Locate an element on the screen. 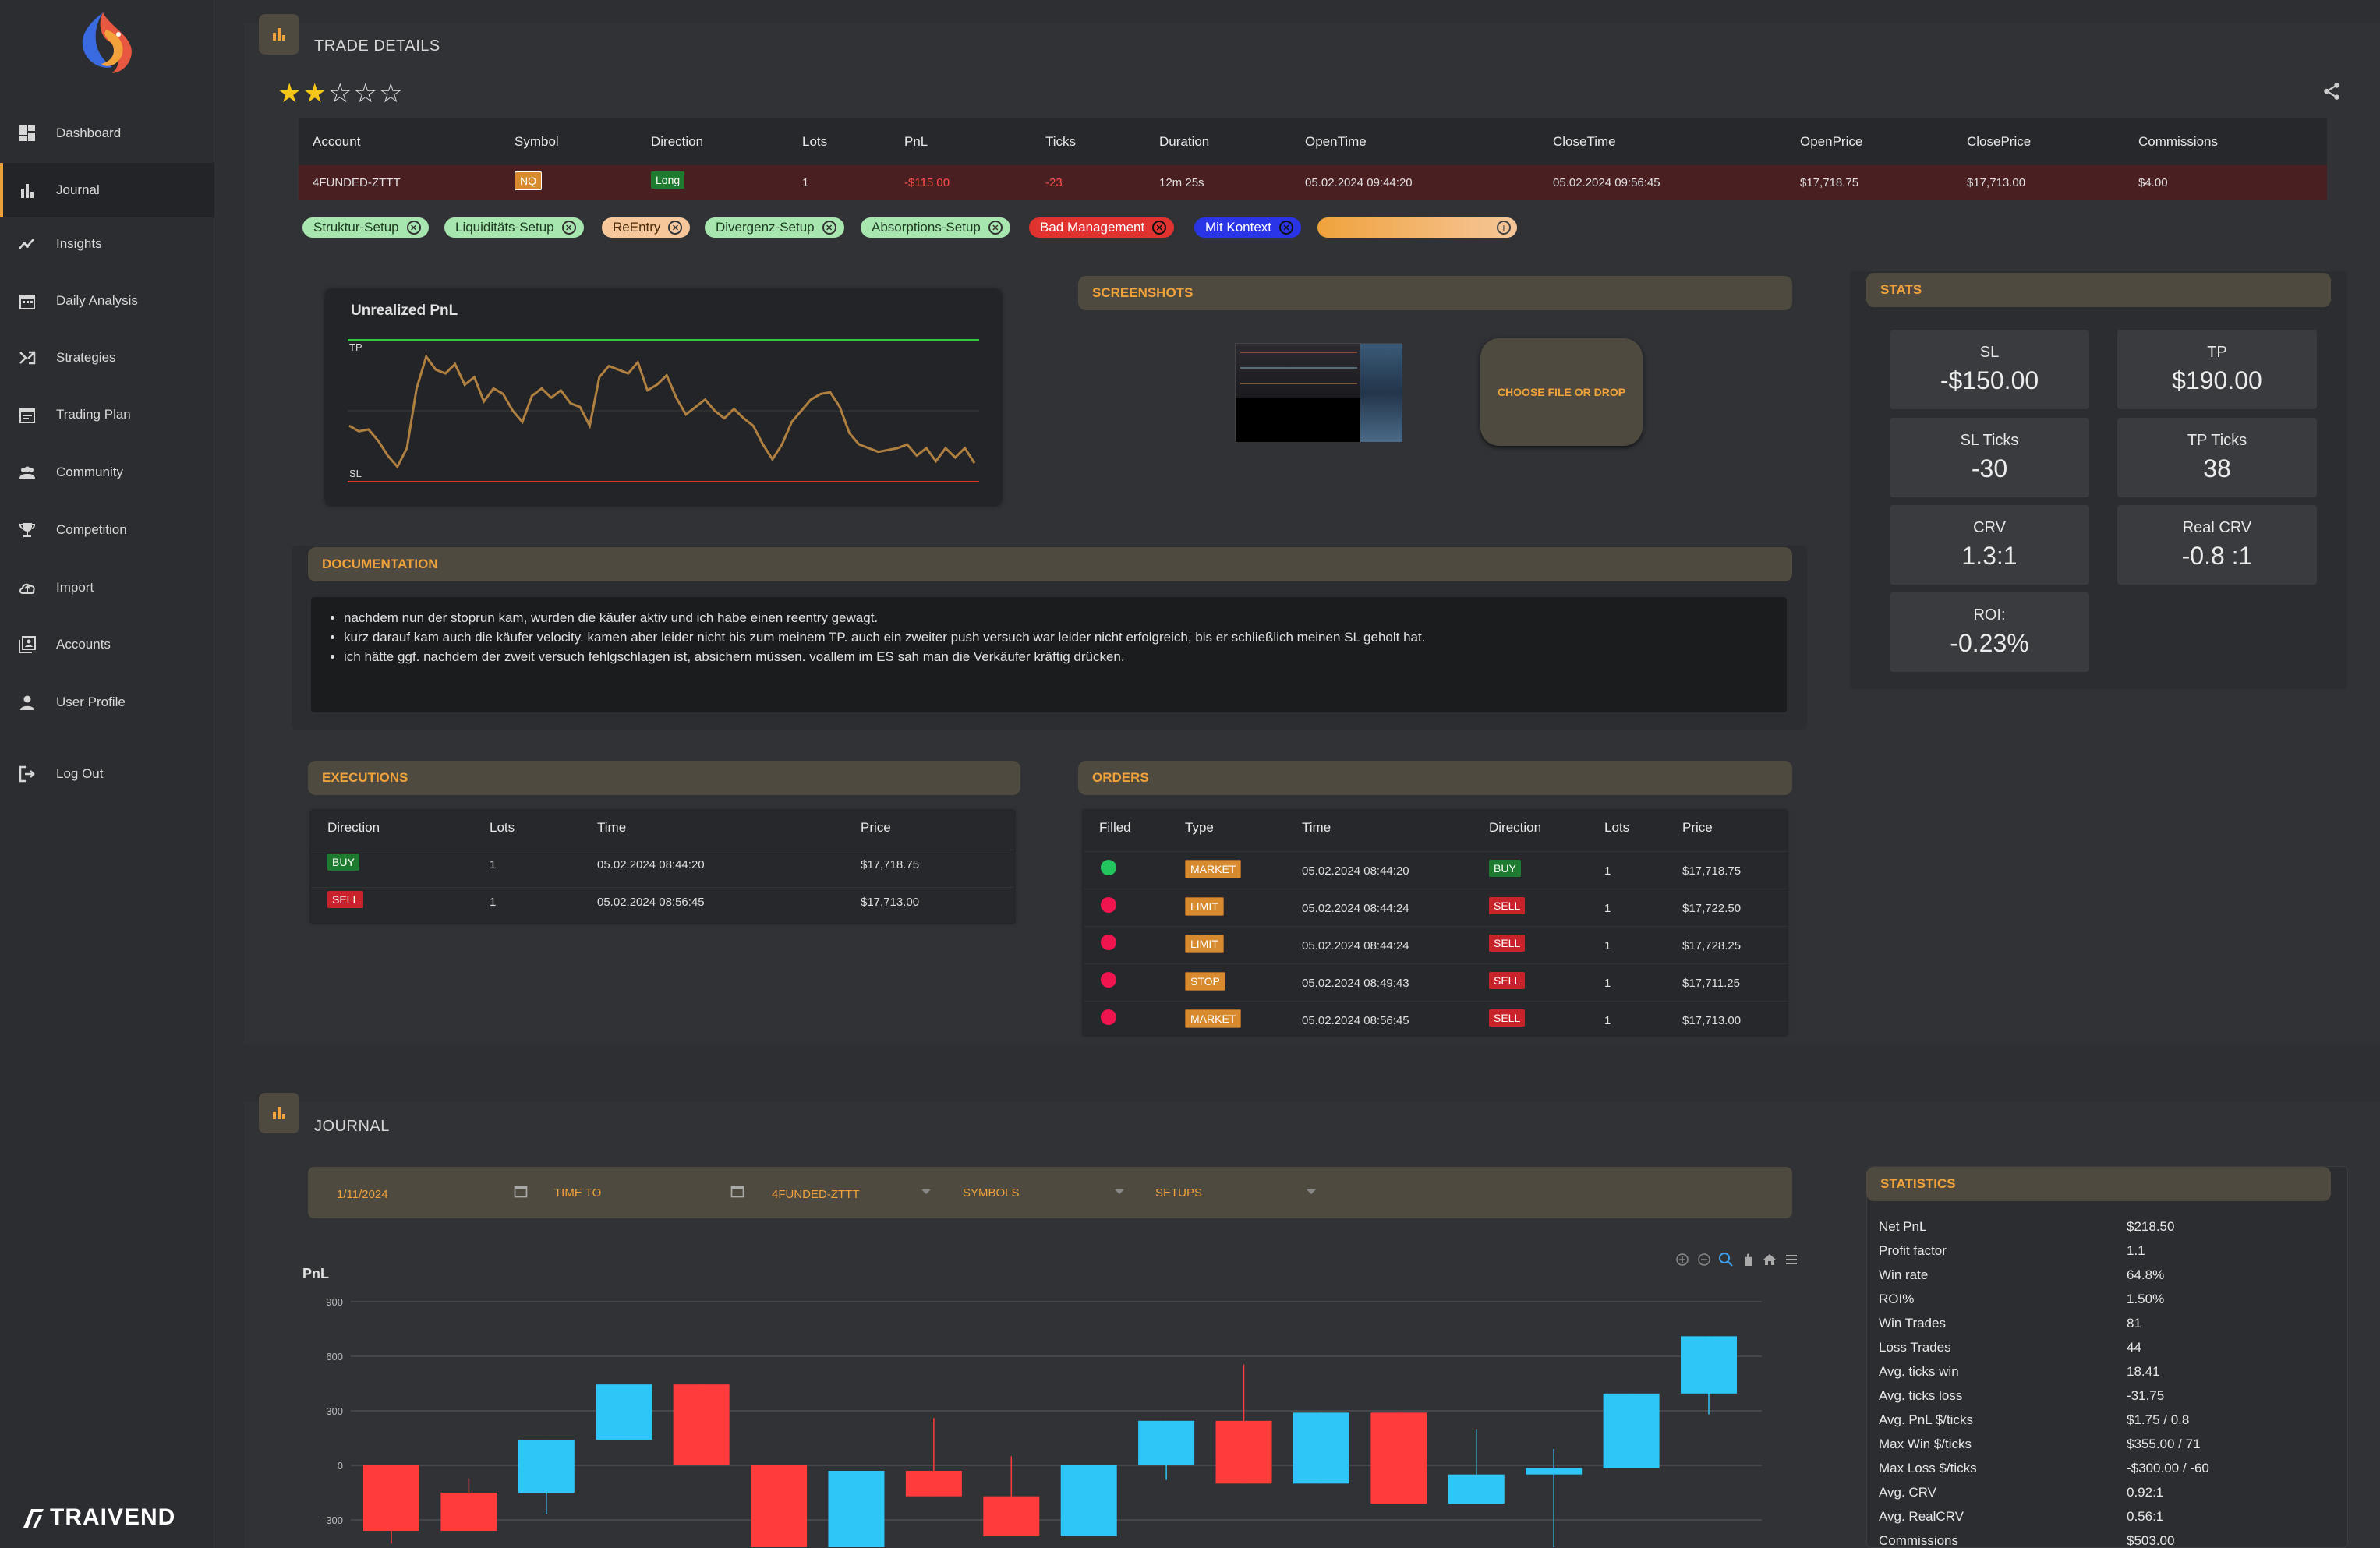 The height and width of the screenshot is (1548, 2380). calendar-icon is located at coordinates (521, 1193).